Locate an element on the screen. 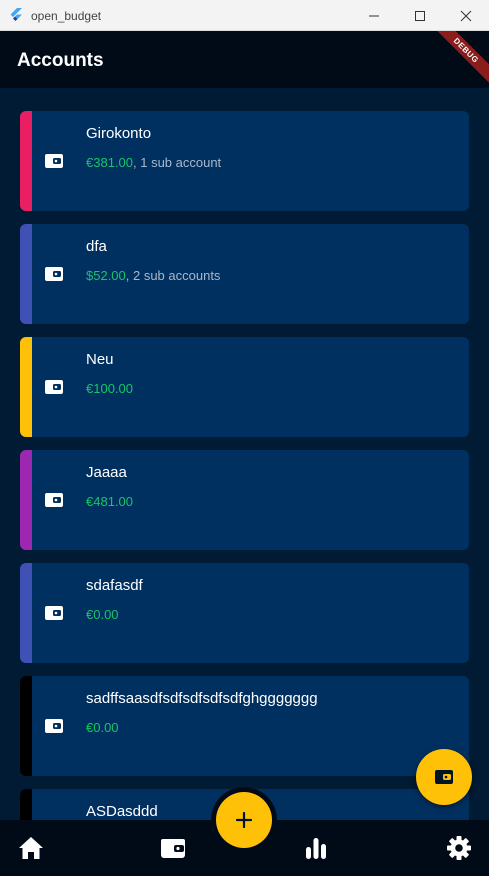  close-icon is located at coordinates (466, 16).